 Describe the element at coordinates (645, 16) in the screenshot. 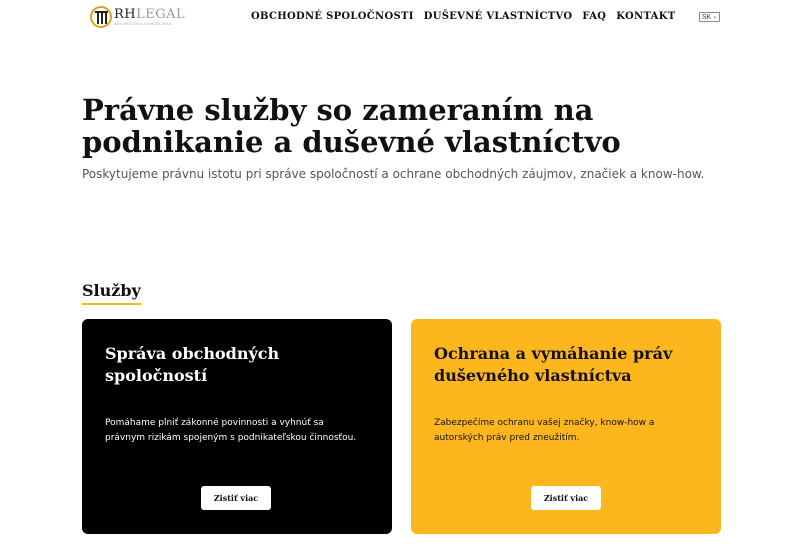

I see `nav-kontakt: KONTAKT` at that location.